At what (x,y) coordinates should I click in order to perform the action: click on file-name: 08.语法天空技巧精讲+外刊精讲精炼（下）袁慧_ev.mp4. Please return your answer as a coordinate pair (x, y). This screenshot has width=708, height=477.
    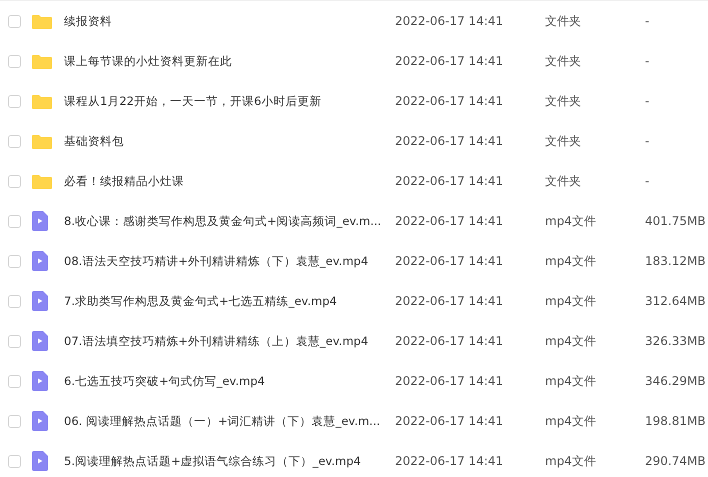
    Looking at the image, I should click on (229, 261).